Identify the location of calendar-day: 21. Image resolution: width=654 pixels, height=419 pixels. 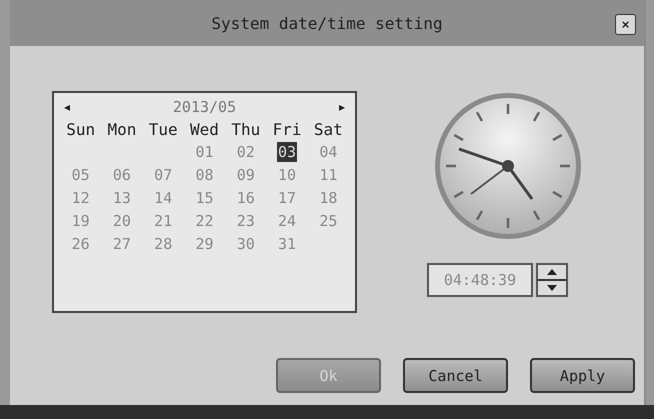
(163, 221).